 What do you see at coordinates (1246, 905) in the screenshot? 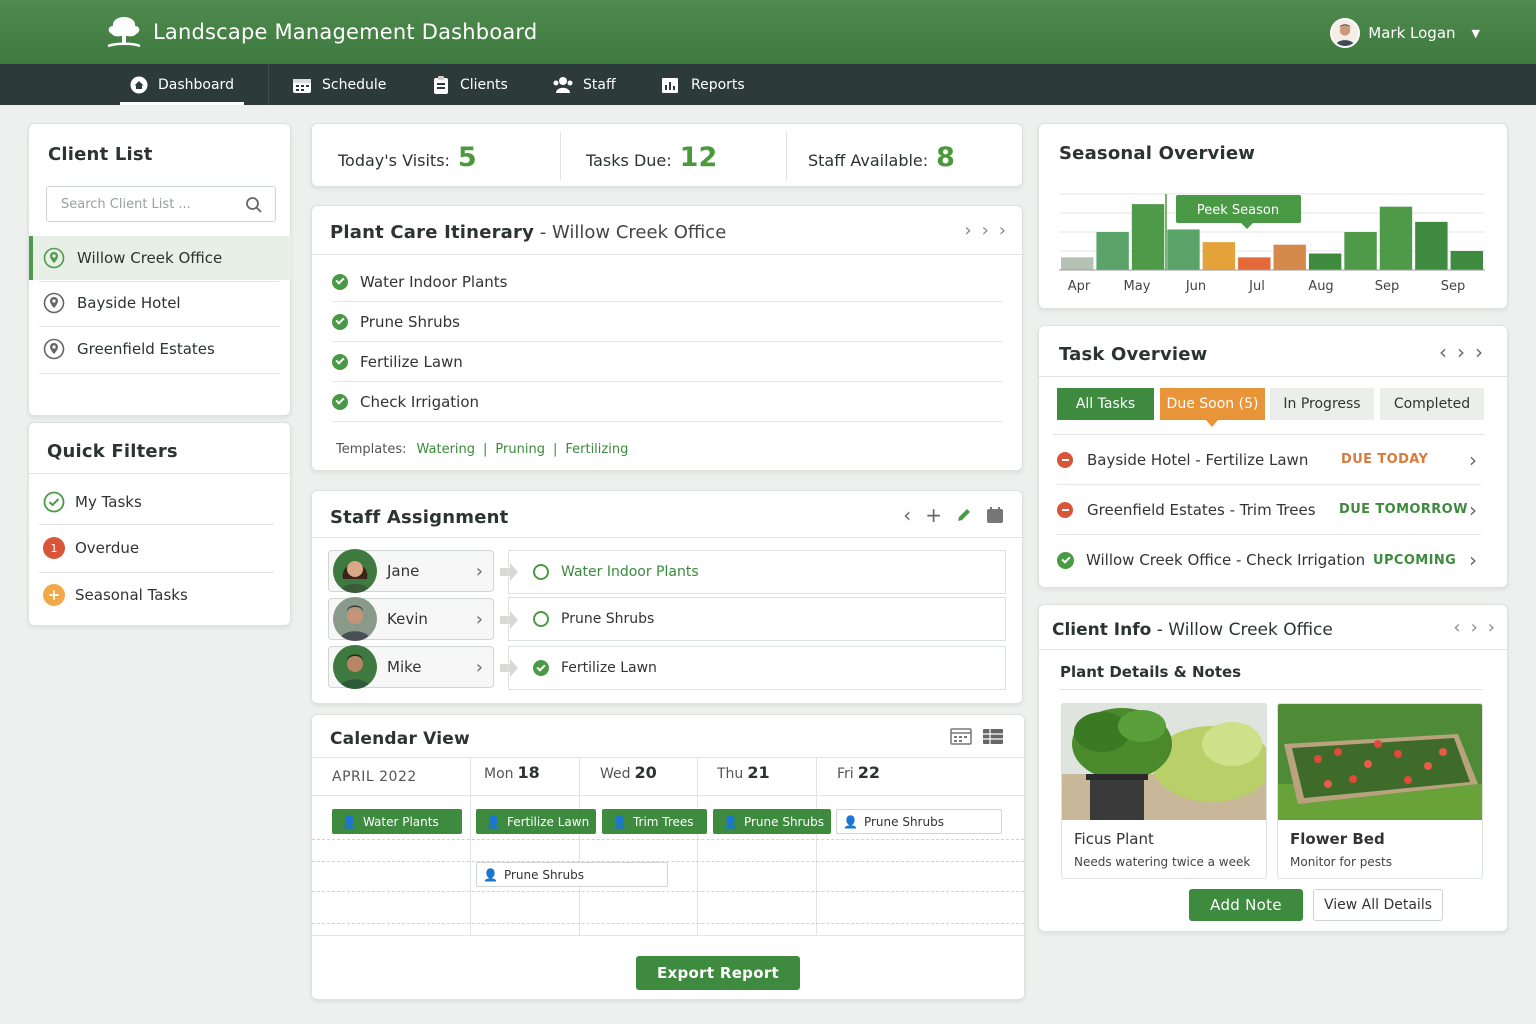
I see `add-note-button: Add Note` at bounding box center [1246, 905].